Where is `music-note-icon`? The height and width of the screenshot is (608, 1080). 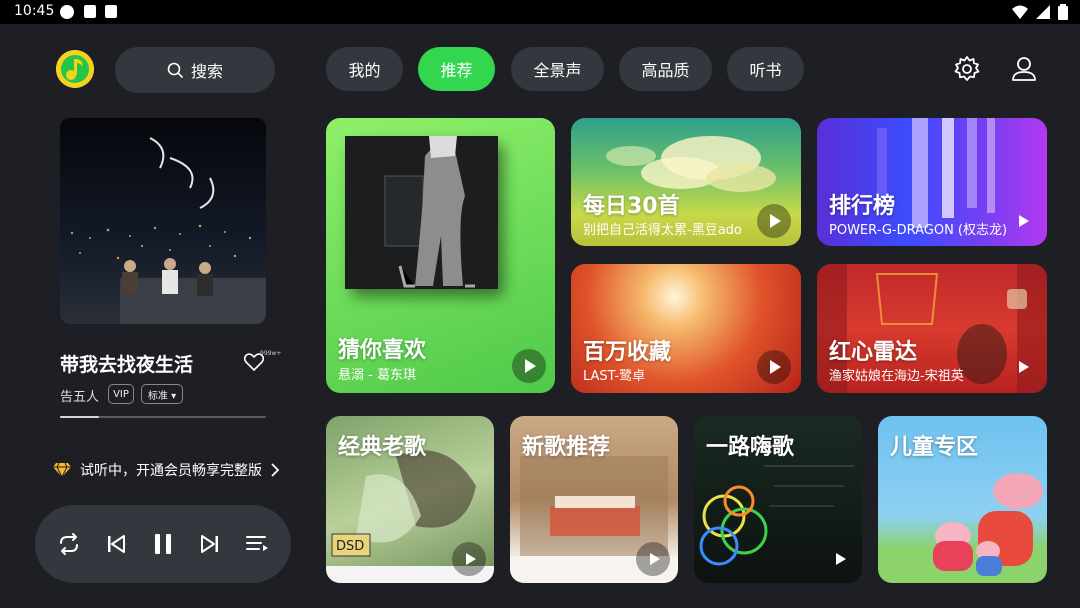 music-note-icon is located at coordinates (75, 69).